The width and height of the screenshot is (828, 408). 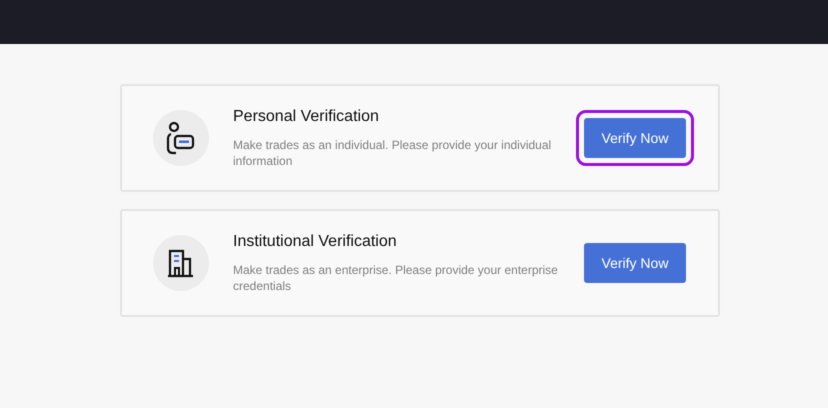 I want to click on person-card-icon, so click(x=181, y=138).